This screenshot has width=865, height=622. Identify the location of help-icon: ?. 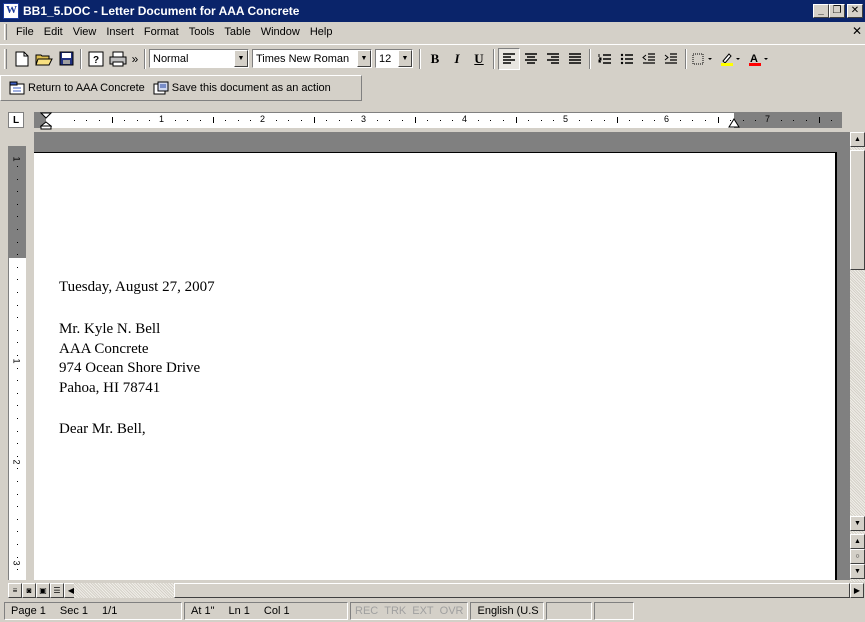
(96, 59).